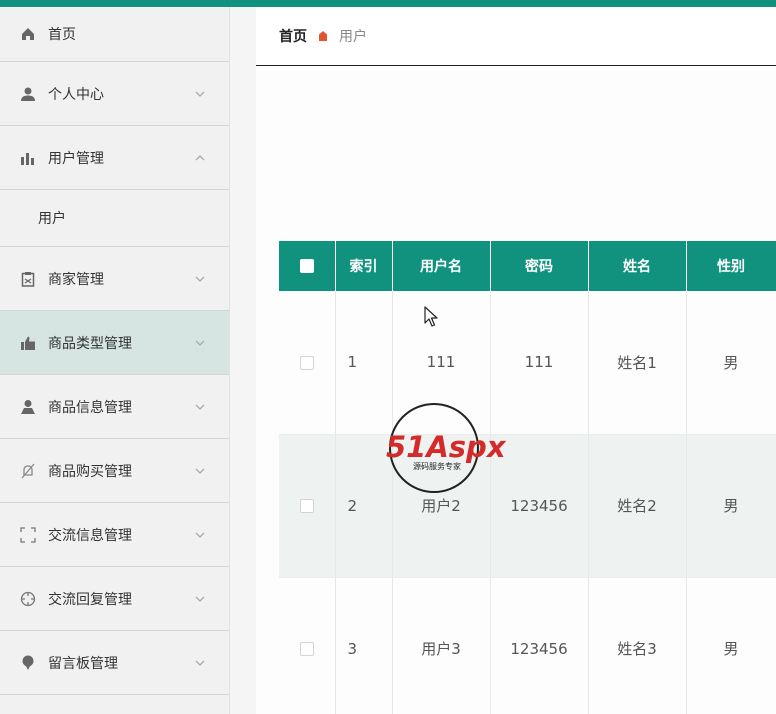 This screenshot has width=776, height=714. I want to click on sidebar-item-label: 商家管理, so click(76, 279).